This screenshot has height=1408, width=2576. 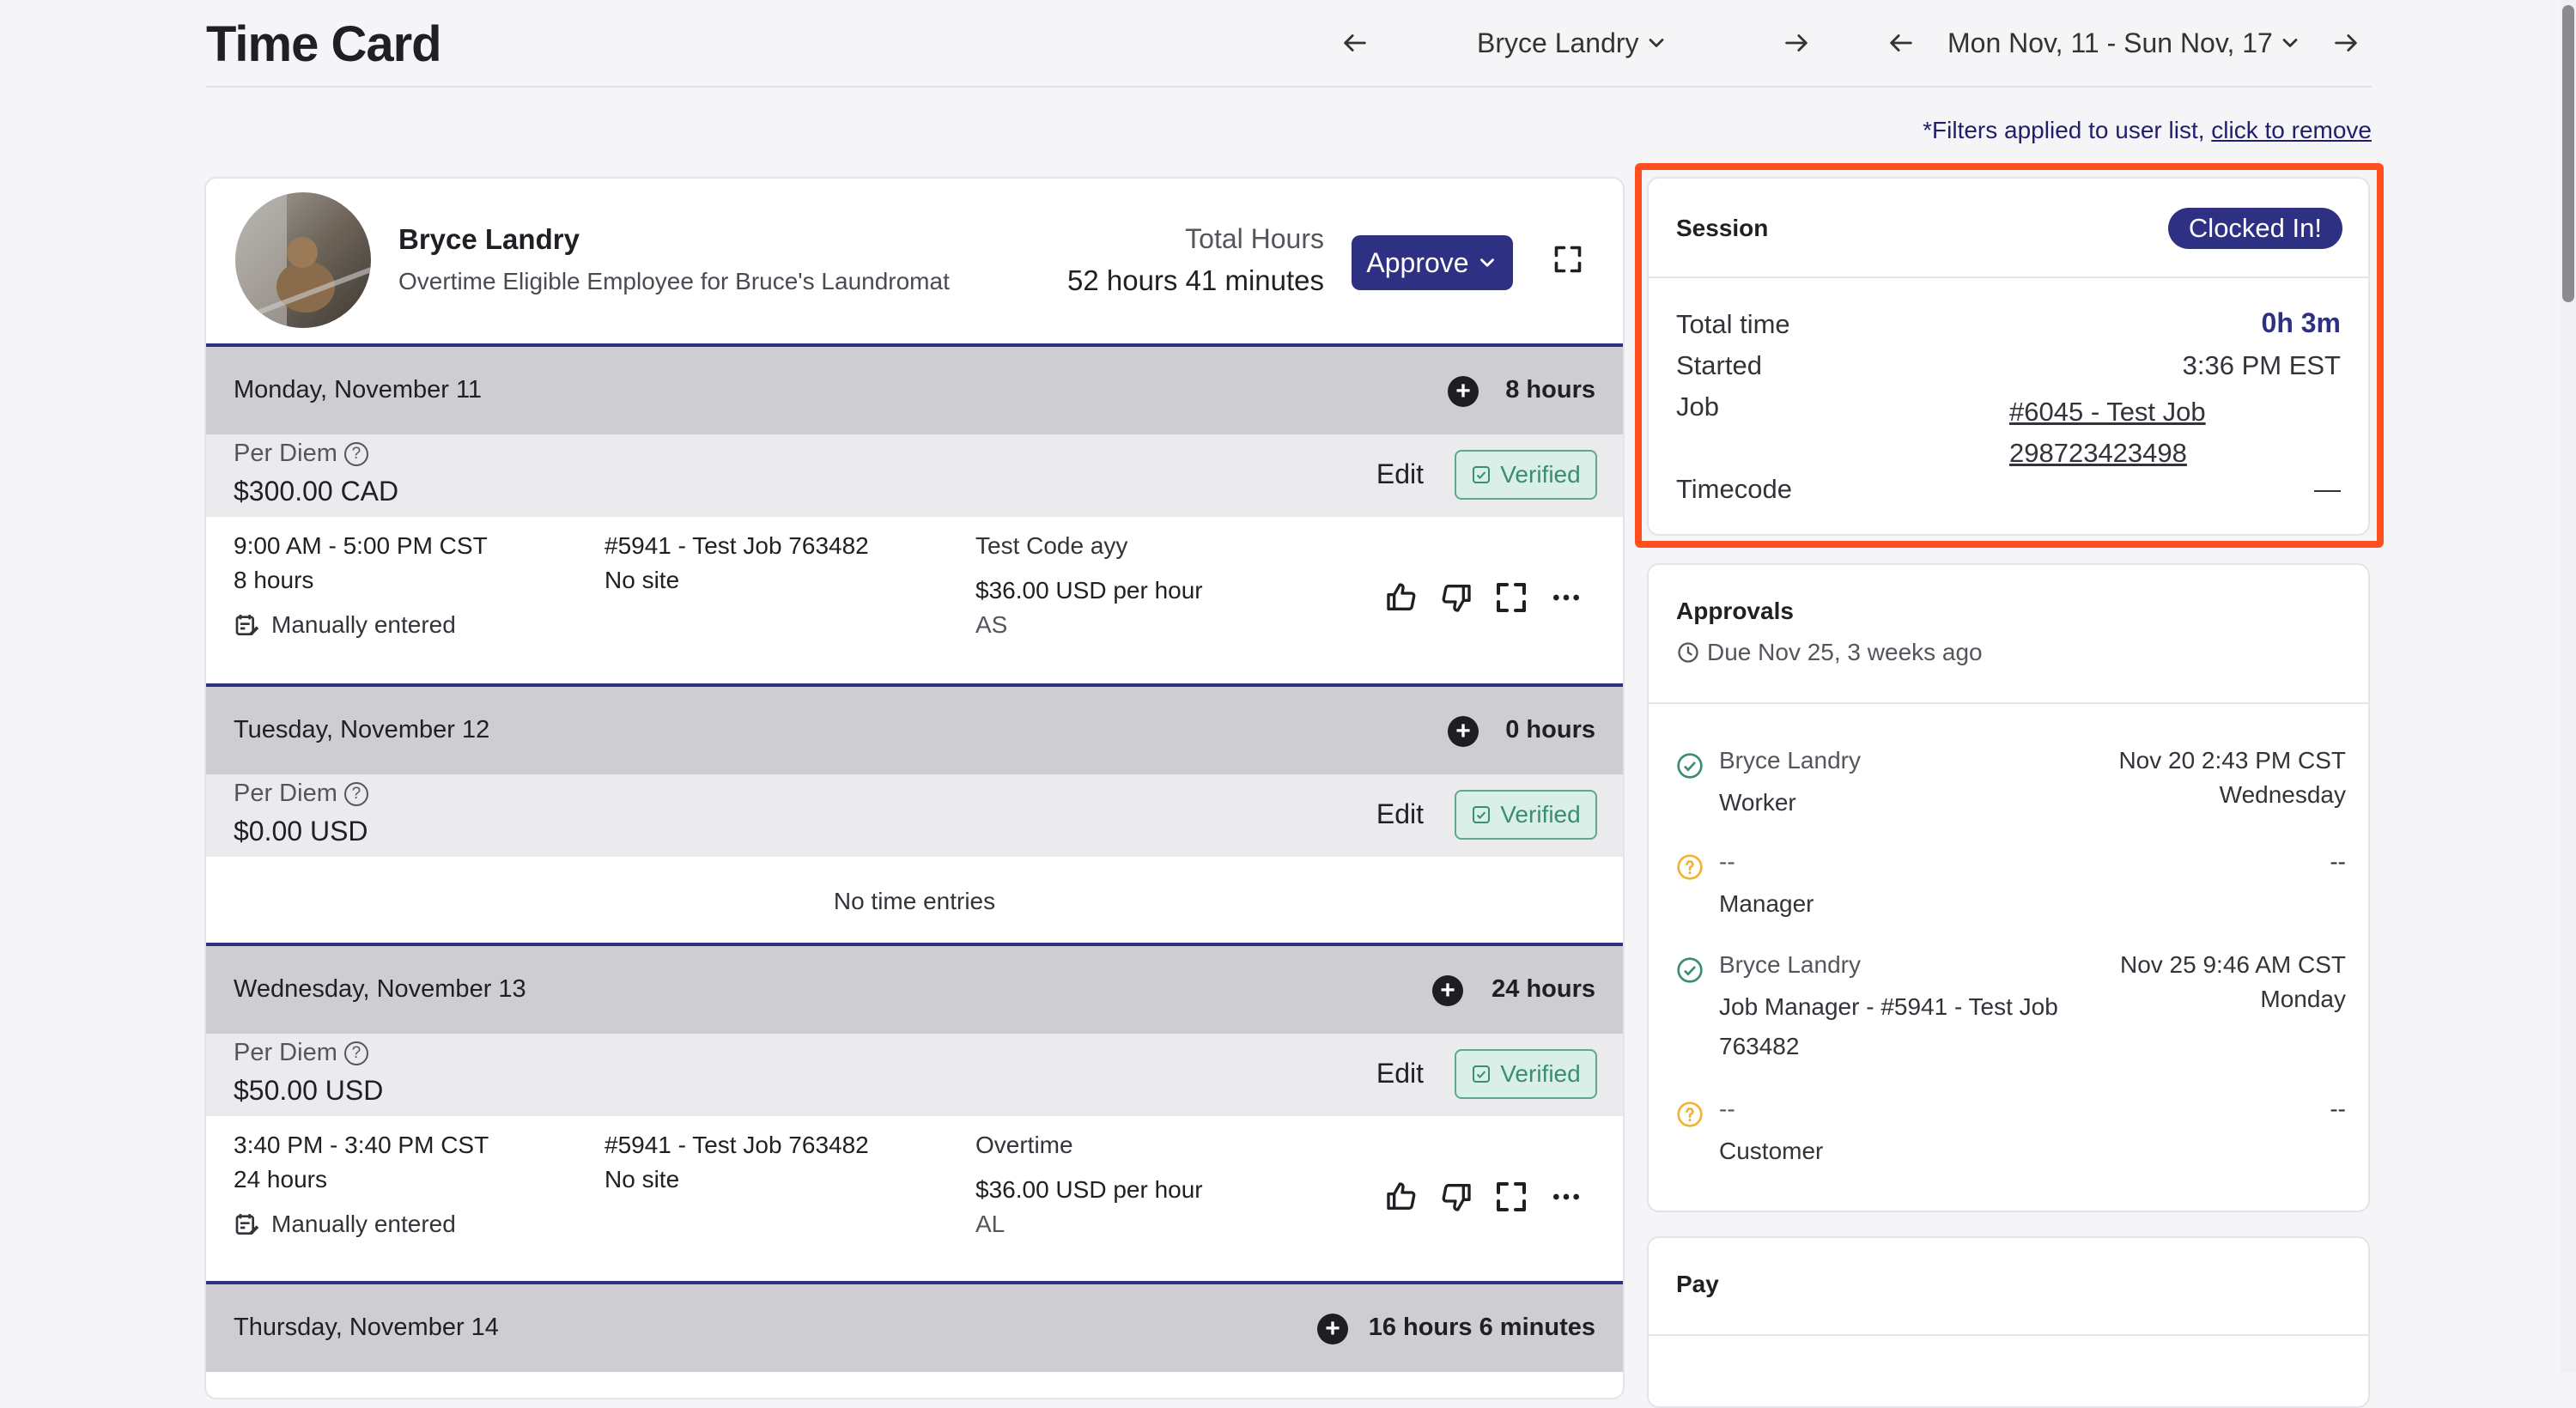 What do you see at coordinates (2327, 489) in the screenshot?
I see `timecode-value: —` at bounding box center [2327, 489].